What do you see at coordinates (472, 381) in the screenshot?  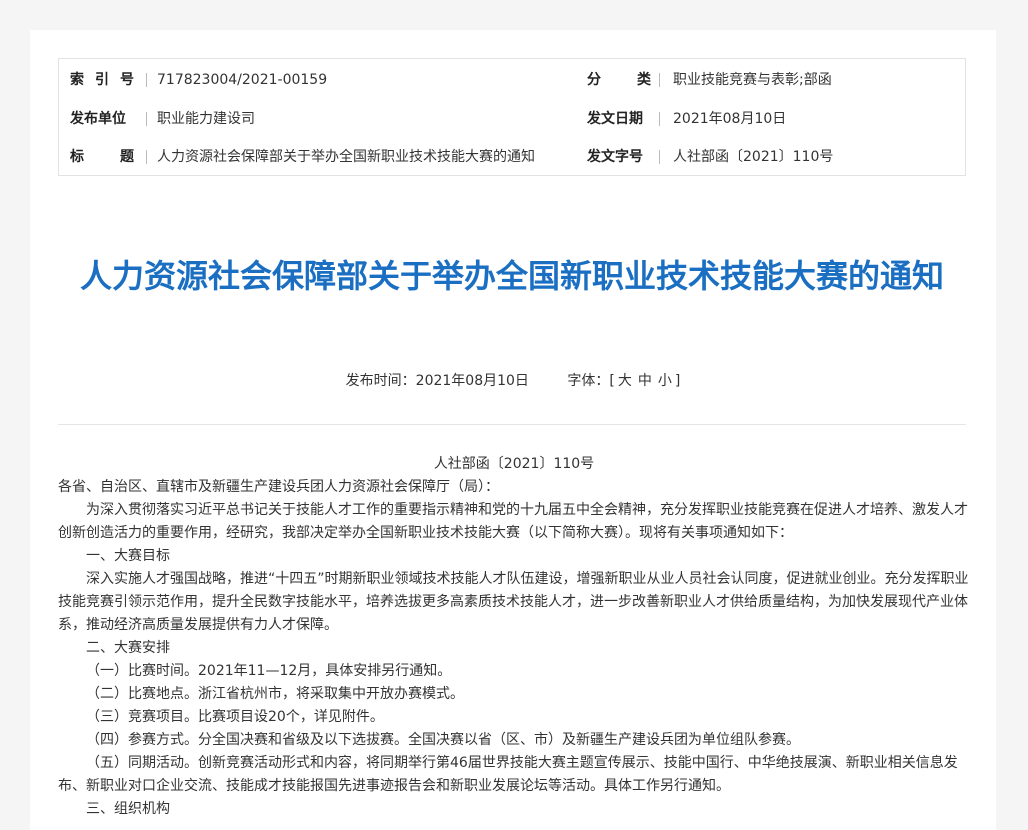 I see `publish-date: 2021年08月10日` at bounding box center [472, 381].